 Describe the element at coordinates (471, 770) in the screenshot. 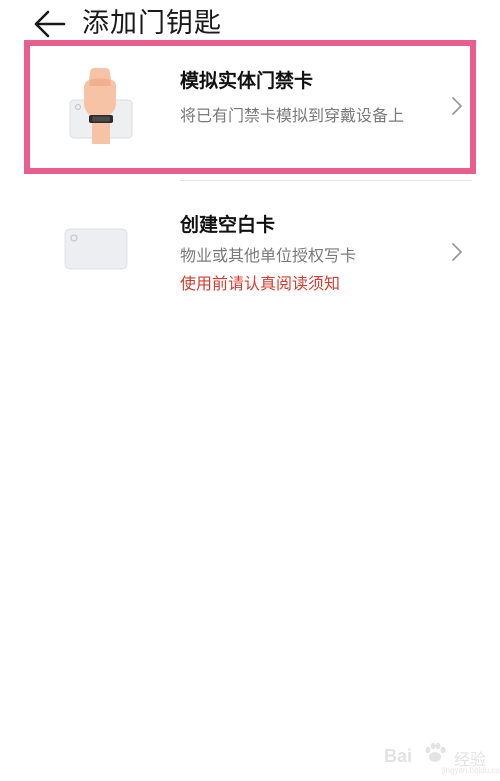

I see `watermark-url: jingyan.baidu.com` at that location.